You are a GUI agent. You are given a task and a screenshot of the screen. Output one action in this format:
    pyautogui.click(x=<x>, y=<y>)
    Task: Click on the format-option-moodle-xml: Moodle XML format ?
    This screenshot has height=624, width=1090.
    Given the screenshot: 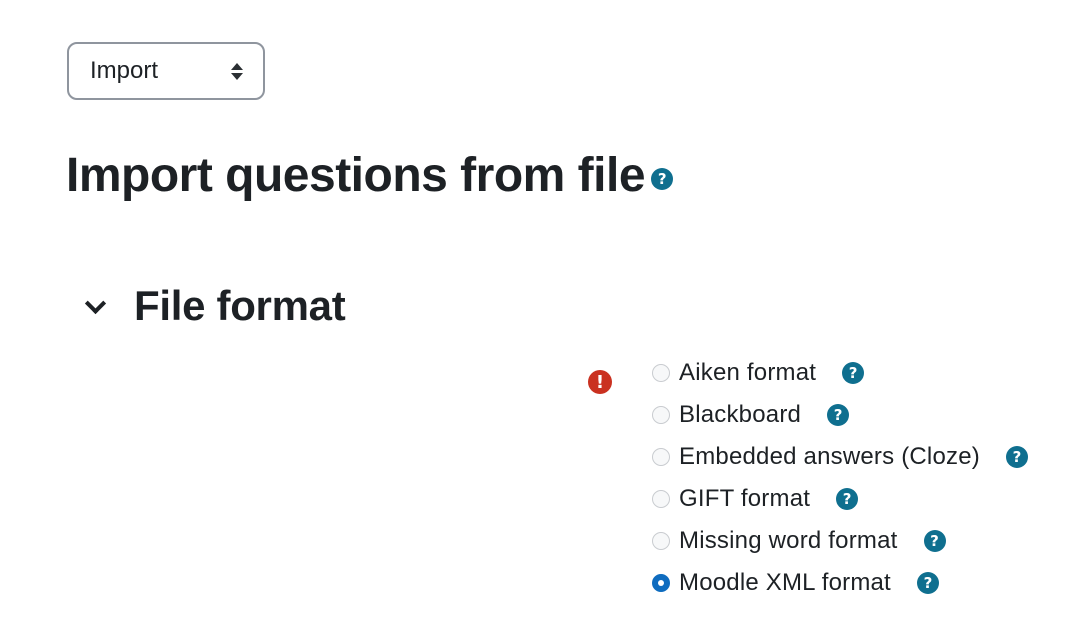 What is the action you would take?
    pyautogui.click(x=840, y=583)
    